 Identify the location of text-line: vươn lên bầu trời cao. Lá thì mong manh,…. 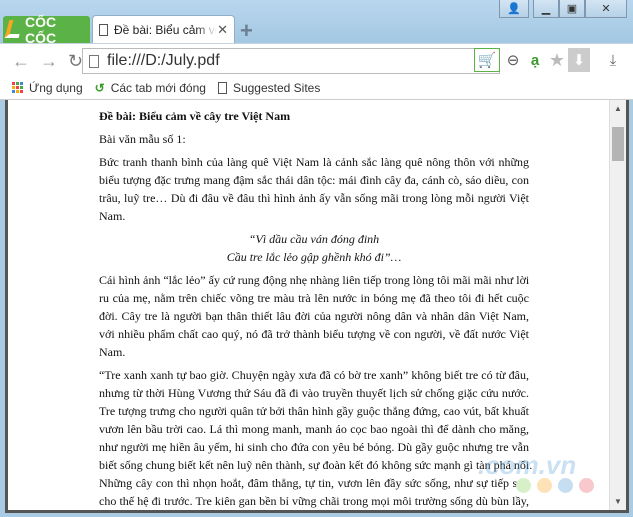
(314, 429).